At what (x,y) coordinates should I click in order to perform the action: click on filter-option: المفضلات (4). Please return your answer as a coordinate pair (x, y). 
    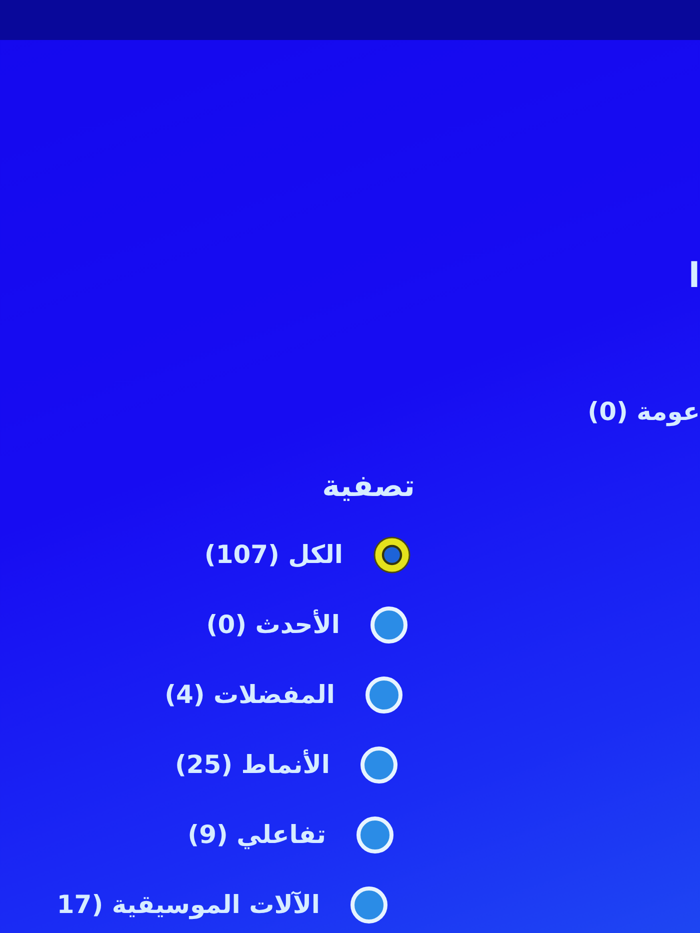
    Looking at the image, I should click on (283, 695).